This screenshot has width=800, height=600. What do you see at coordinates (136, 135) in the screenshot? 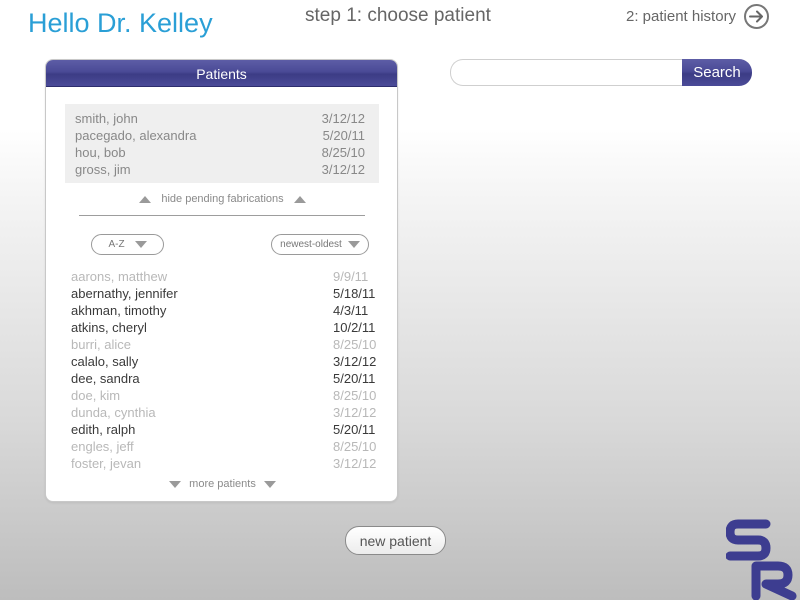
I see `patient-name: pacegado, alexandra` at bounding box center [136, 135].